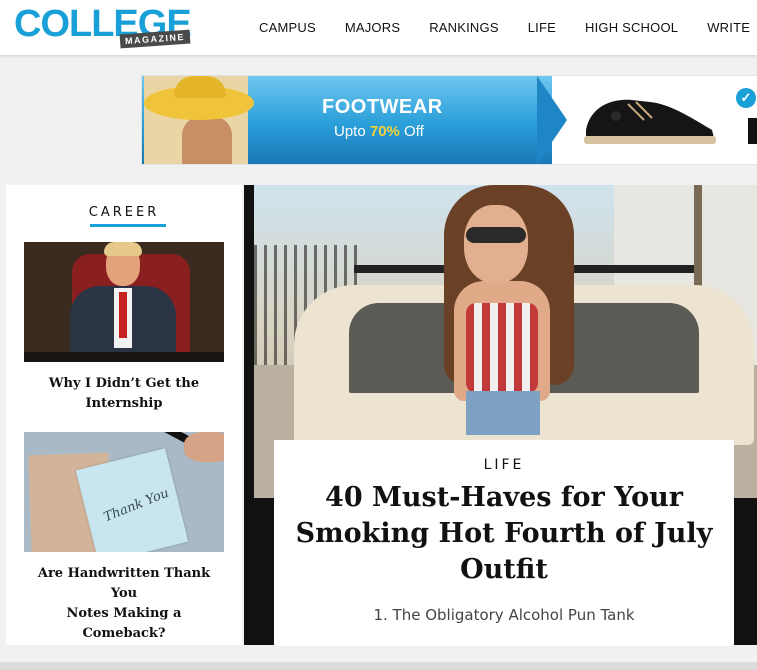  What do you see at coordinates (287, 27) in the screenshot?
I see `nav-campus: CAMPUS` at bounding box center [287, 27].